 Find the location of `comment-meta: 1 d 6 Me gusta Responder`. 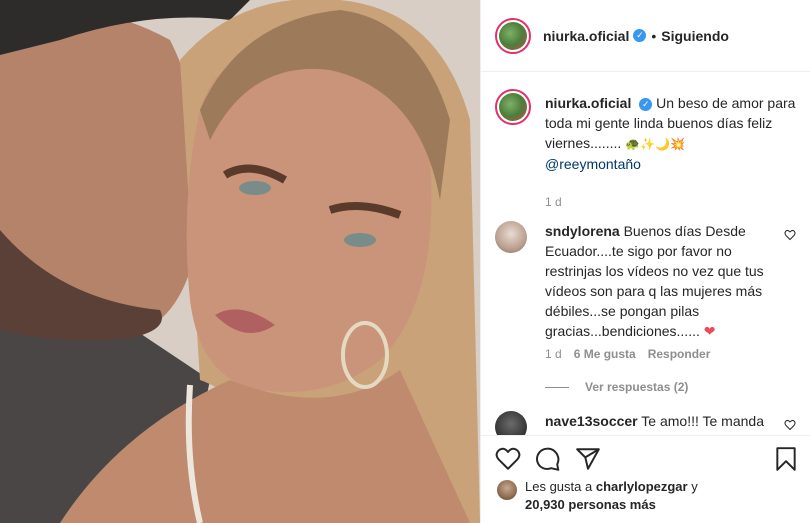

comment-meta: 1 d 6 Me gusta Responder is located at coordinates (627, 354).